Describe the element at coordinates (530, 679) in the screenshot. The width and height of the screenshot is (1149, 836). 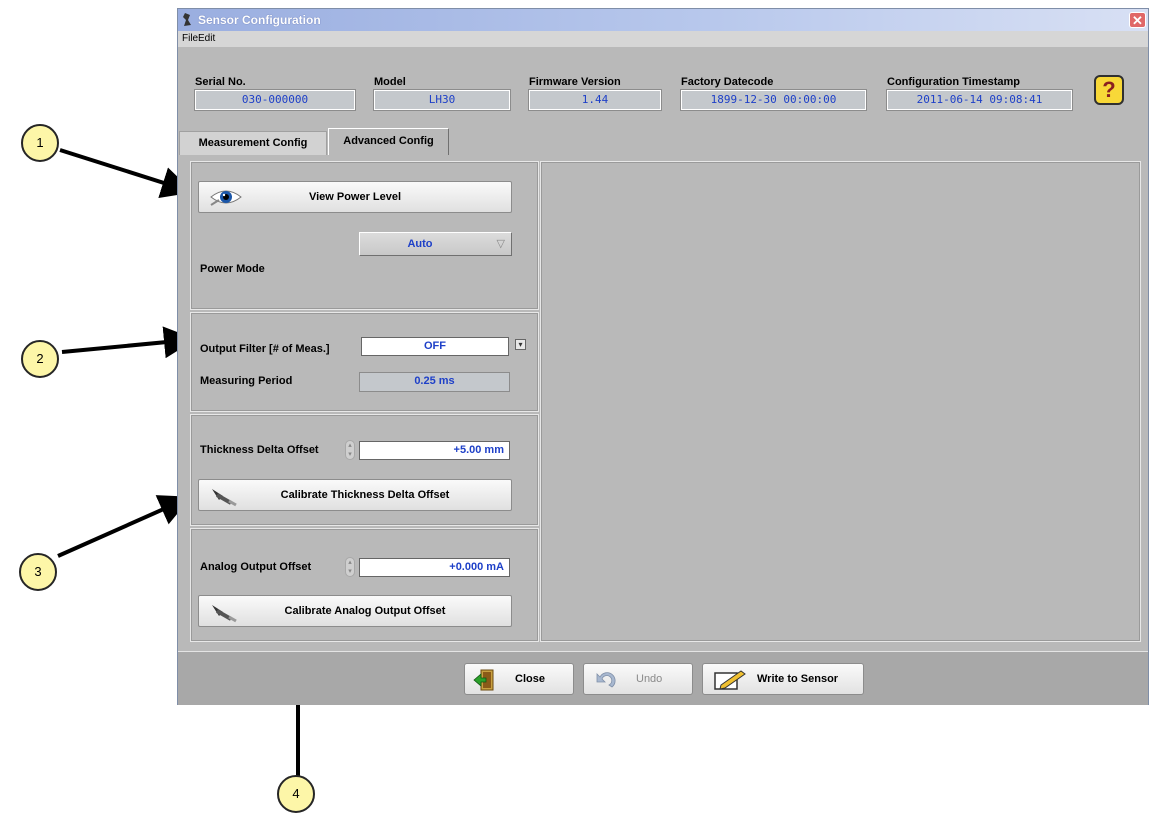
I see `close-label: Close` at that location.